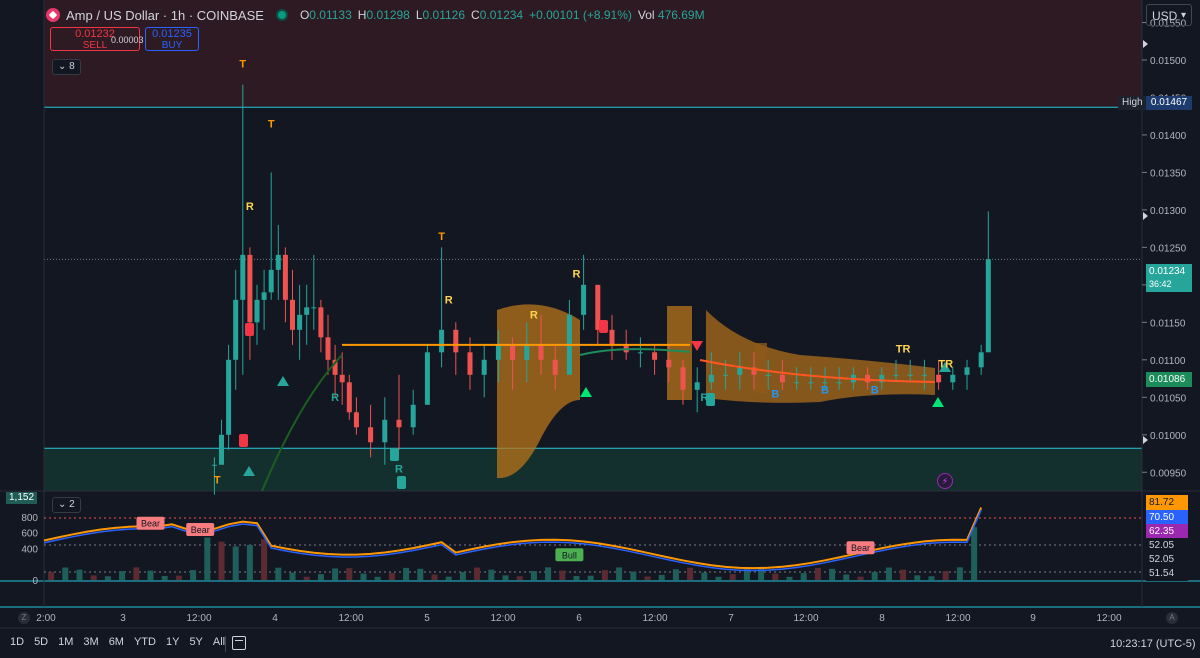 This screenshot has width=1200, height=658. I want to click on signal-label: B, so click(875, 391).